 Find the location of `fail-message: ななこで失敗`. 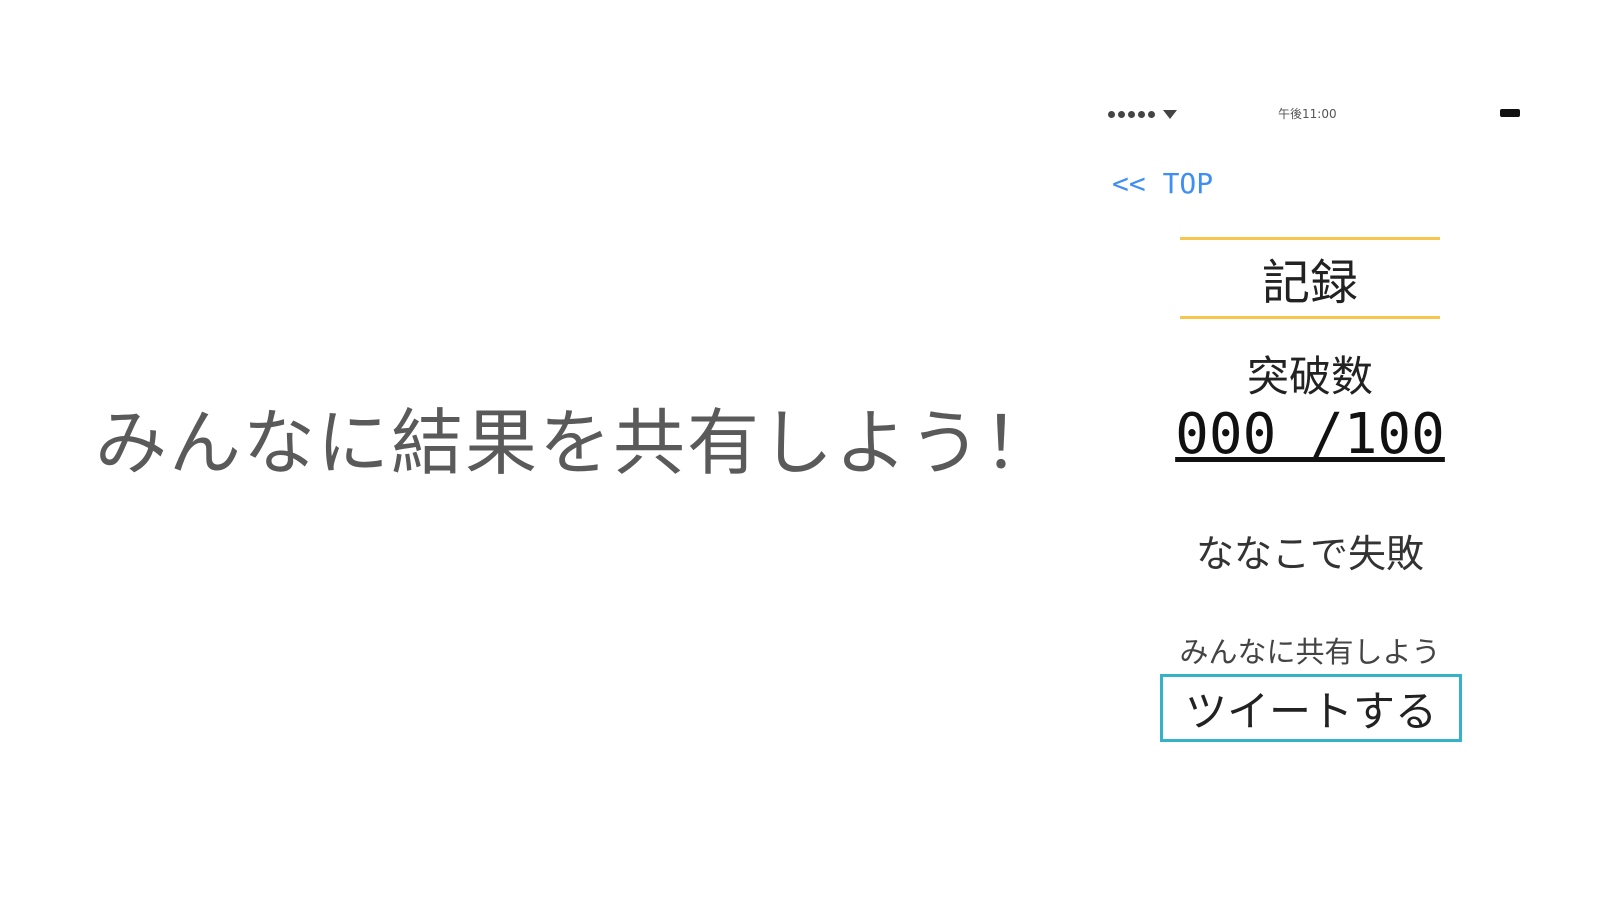

fail-message: ななこで失敗 is located at coordinates (1309, 554).